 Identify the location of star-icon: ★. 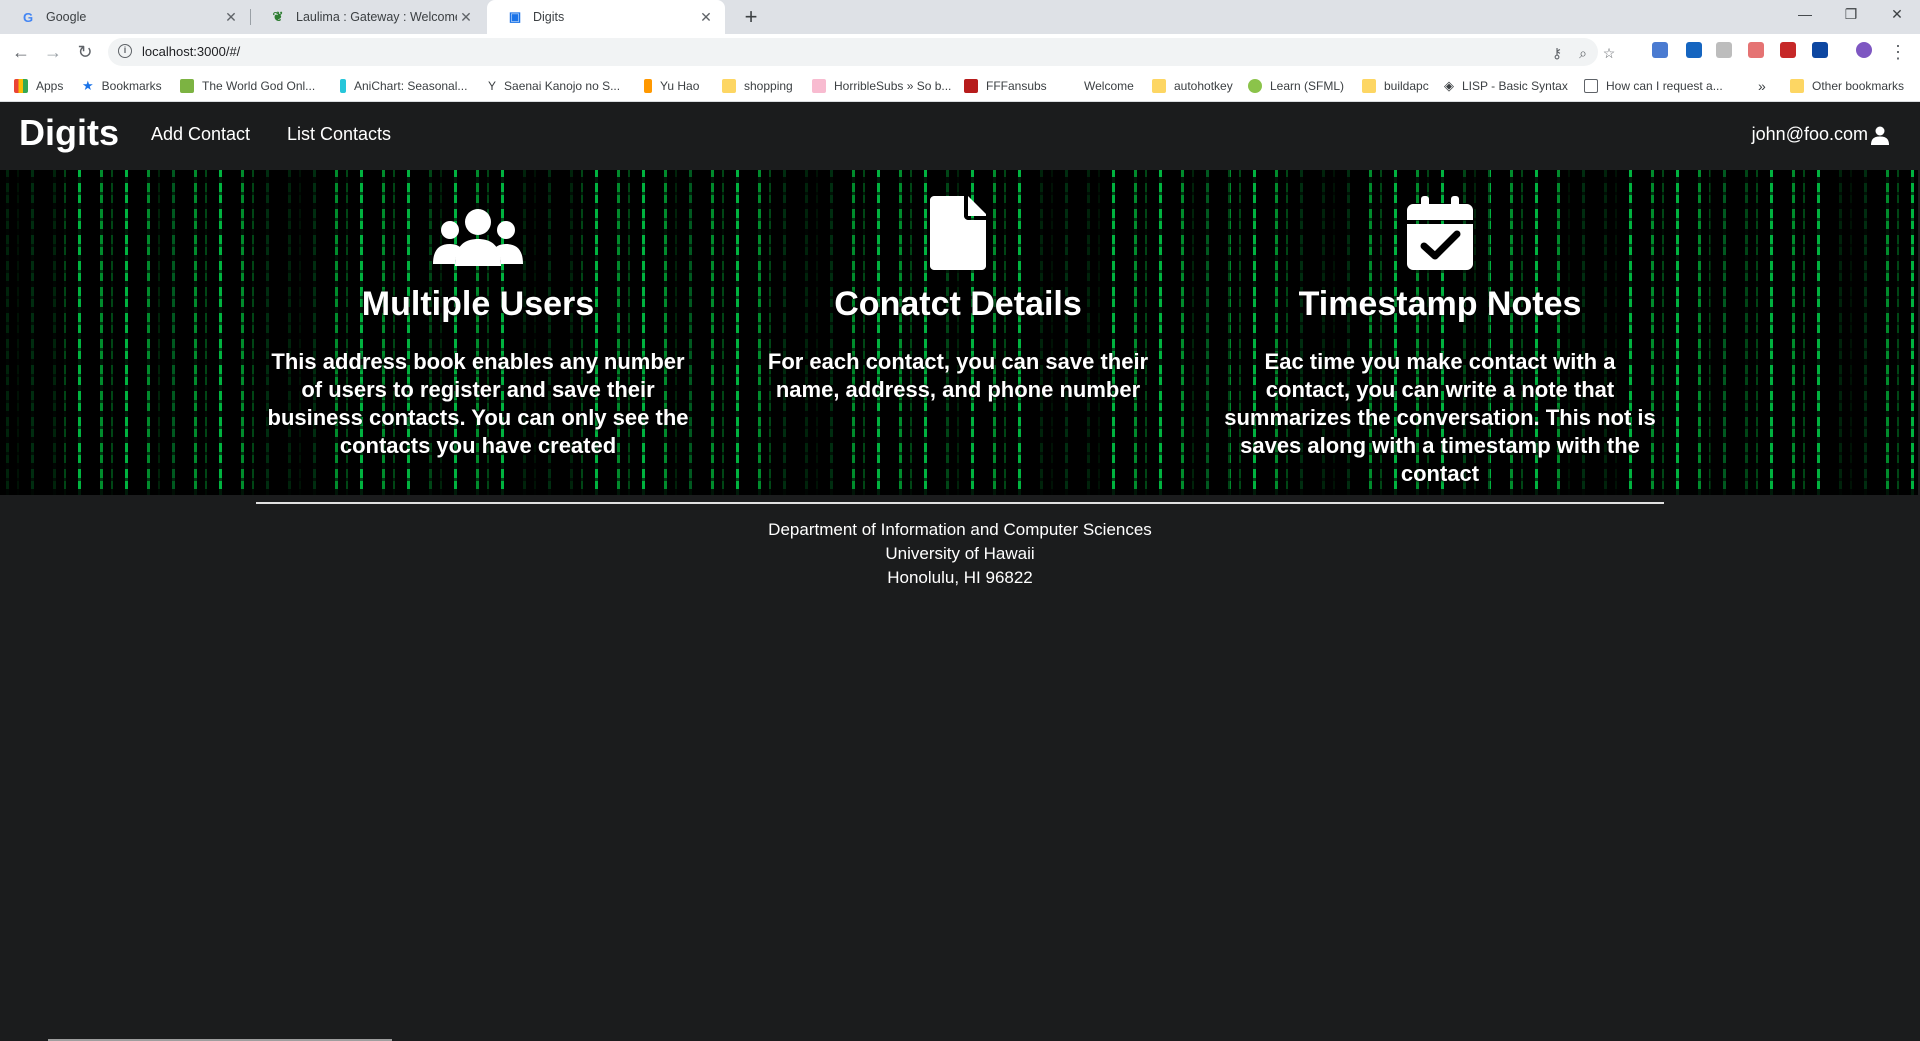
(88, 85).